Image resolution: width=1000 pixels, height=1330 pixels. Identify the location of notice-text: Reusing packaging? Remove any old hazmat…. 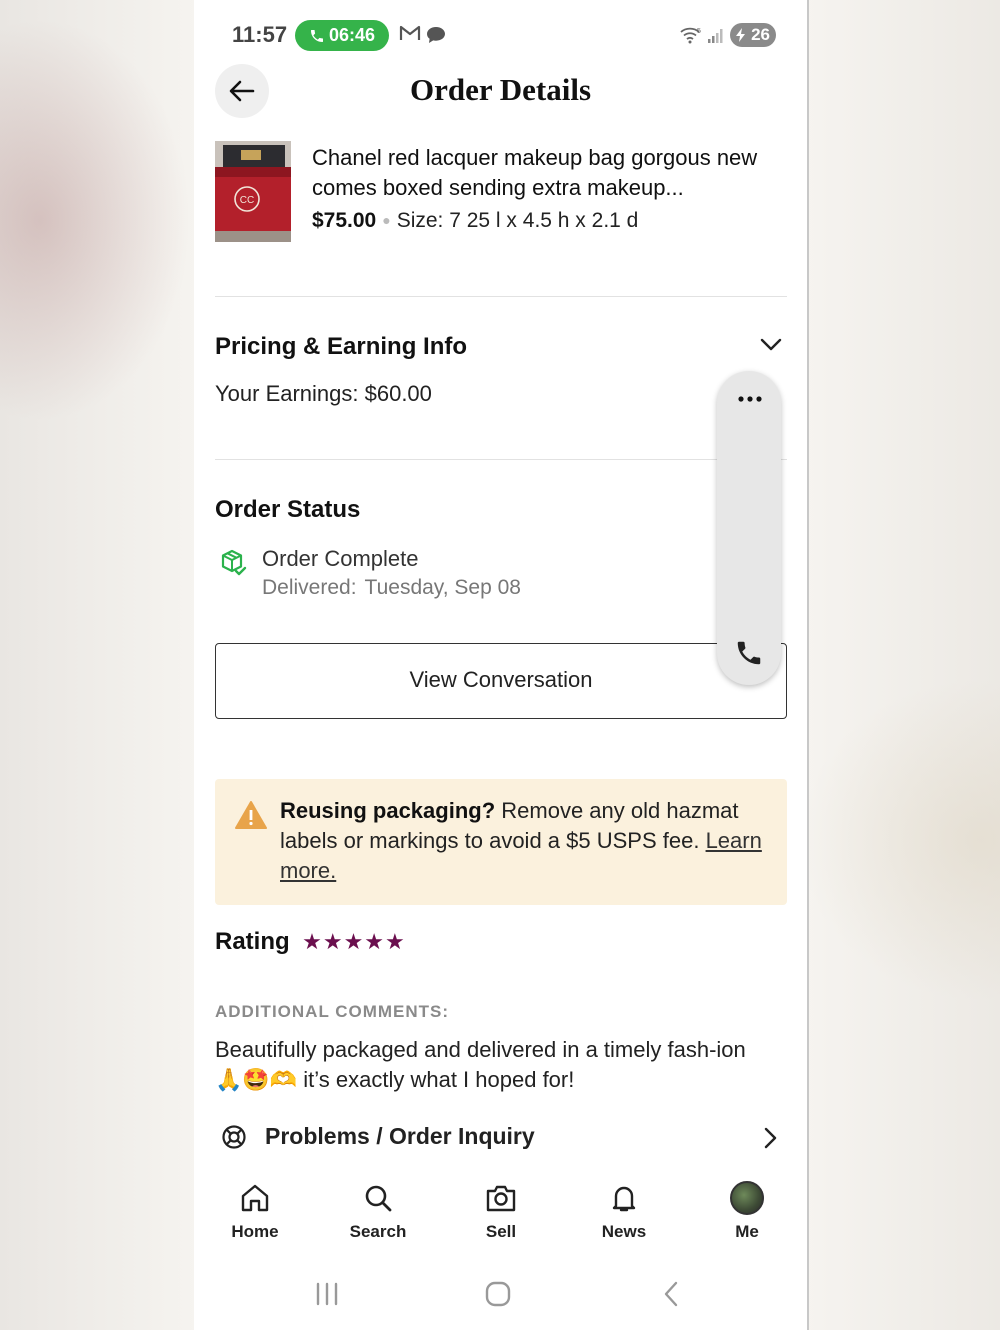
(528, 841).